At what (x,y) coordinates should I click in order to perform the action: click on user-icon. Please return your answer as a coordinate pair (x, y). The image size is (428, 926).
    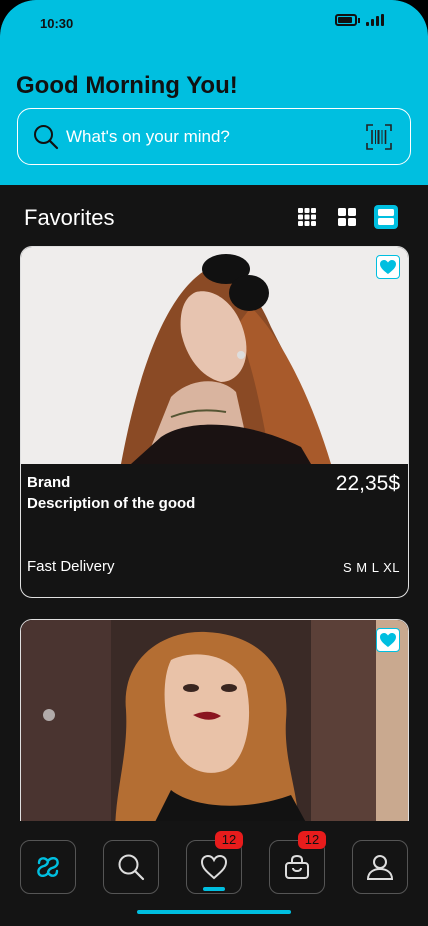
    Looking at the image, I should click on (380, 867).